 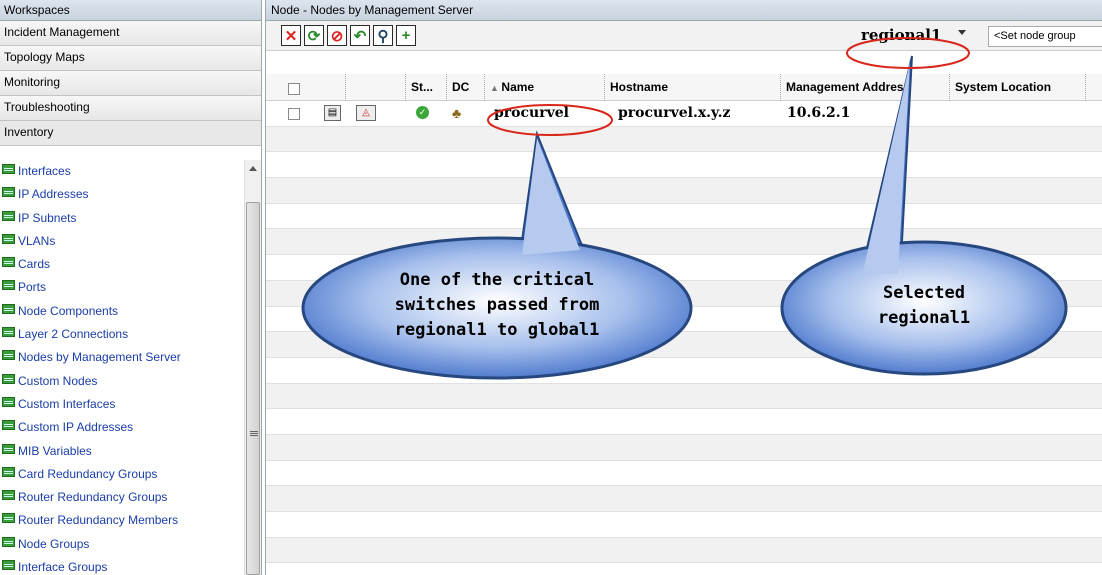 I want to click on workspace-troubleshooting: Troubleshooting, so click(x=130, y=108).